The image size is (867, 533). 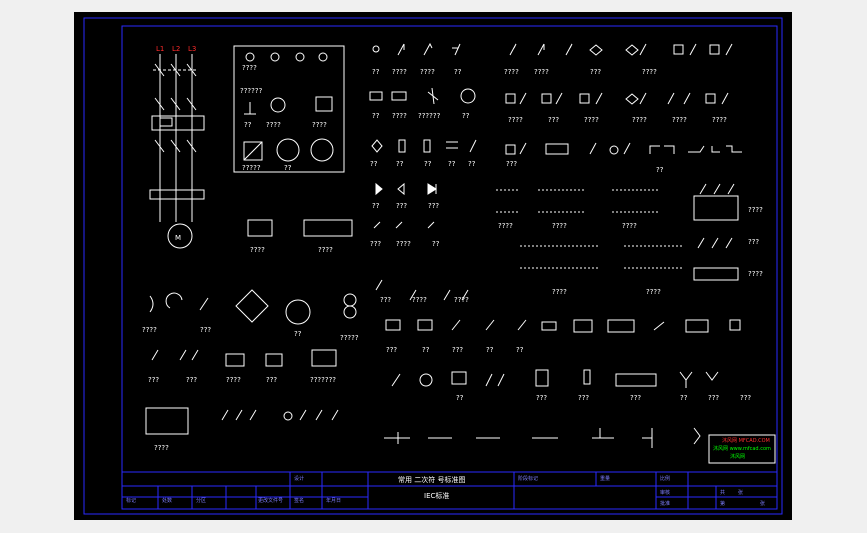 What do you see at coordinates (176, 49) in the screenshot?
I see `terminal-label: L2` at bounding box center [176, 49].